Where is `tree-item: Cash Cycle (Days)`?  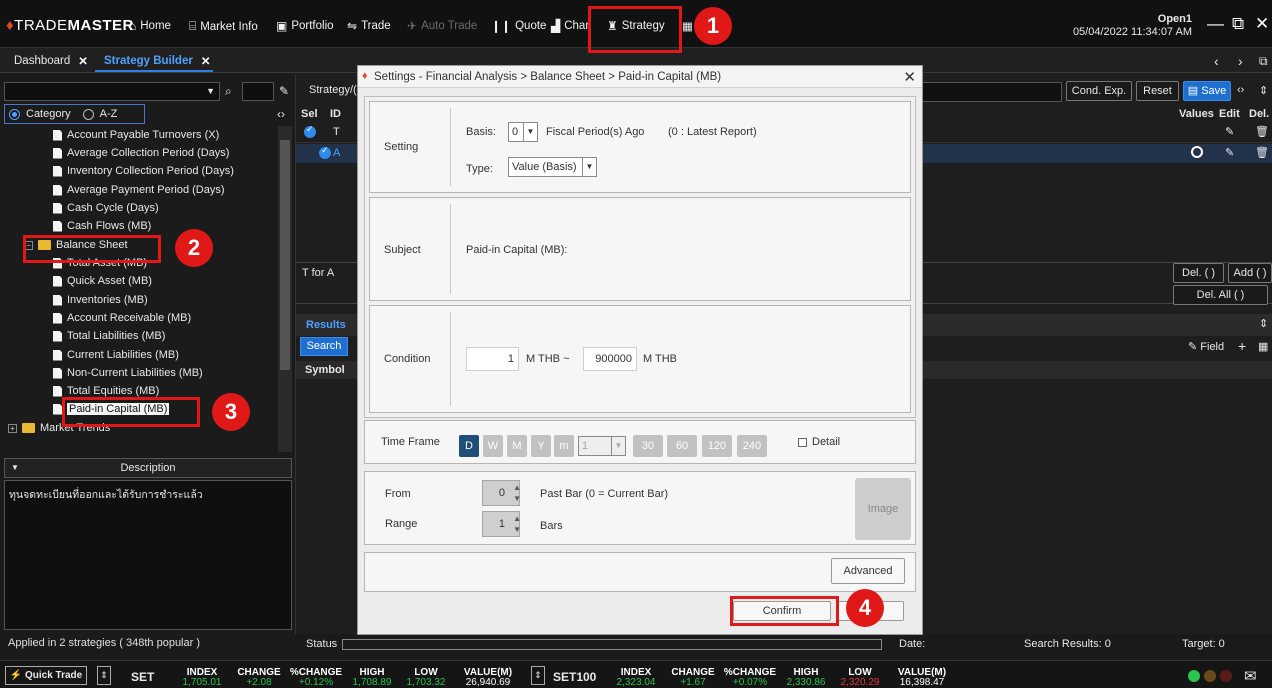 tree-item: Cash Cycle (Days) is located at coordinates (106, 208).